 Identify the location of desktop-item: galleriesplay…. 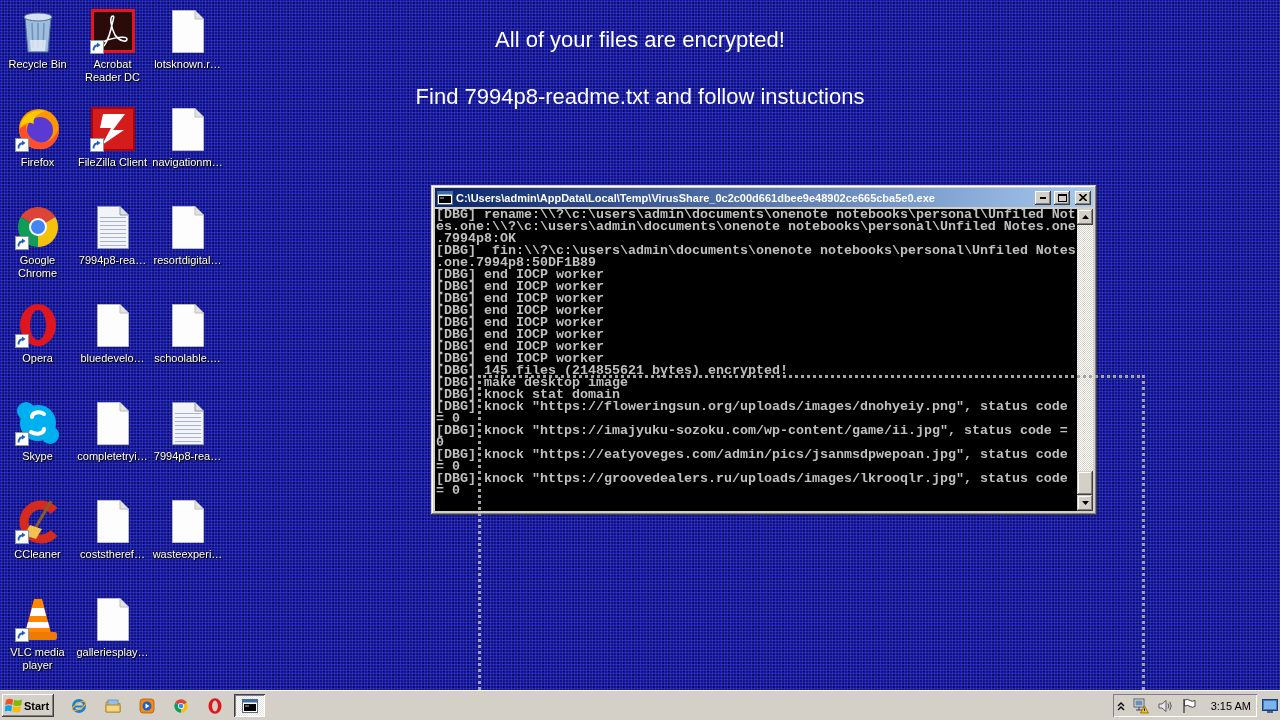
(112, 627).